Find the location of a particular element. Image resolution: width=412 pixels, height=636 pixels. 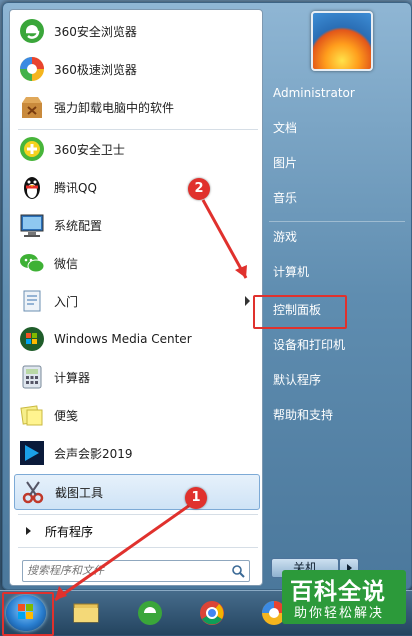

360-speed-browser-icon is located at coordinates (32, 69).